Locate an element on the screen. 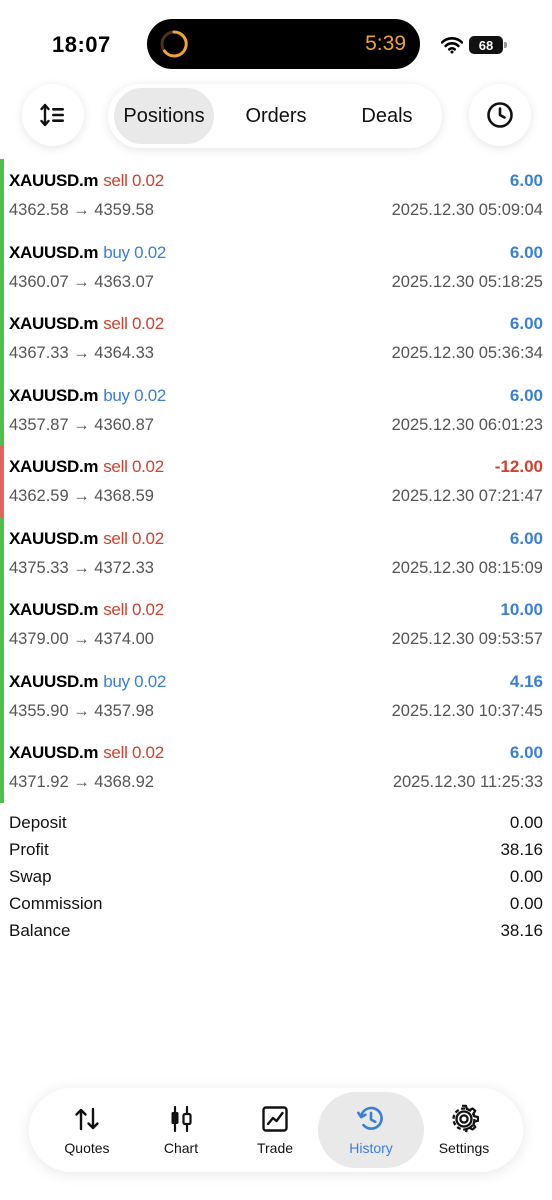 The height and width of the screenshot is (1200, 552). position-prices: 4355.90 → 4357.98 is located at coordinates (81, 710).